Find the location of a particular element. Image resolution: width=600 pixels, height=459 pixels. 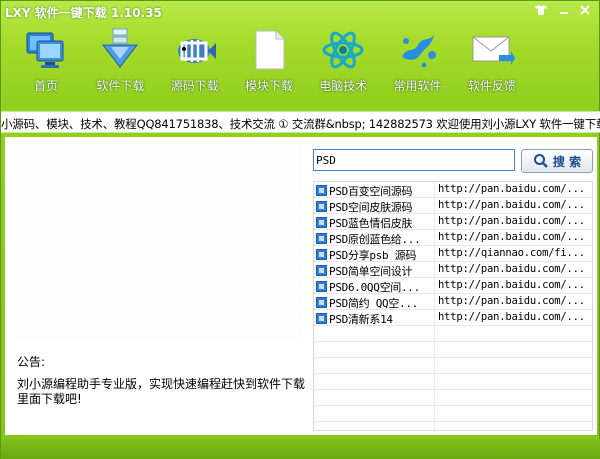

minimize-icon is located at coordinates (564, 11).